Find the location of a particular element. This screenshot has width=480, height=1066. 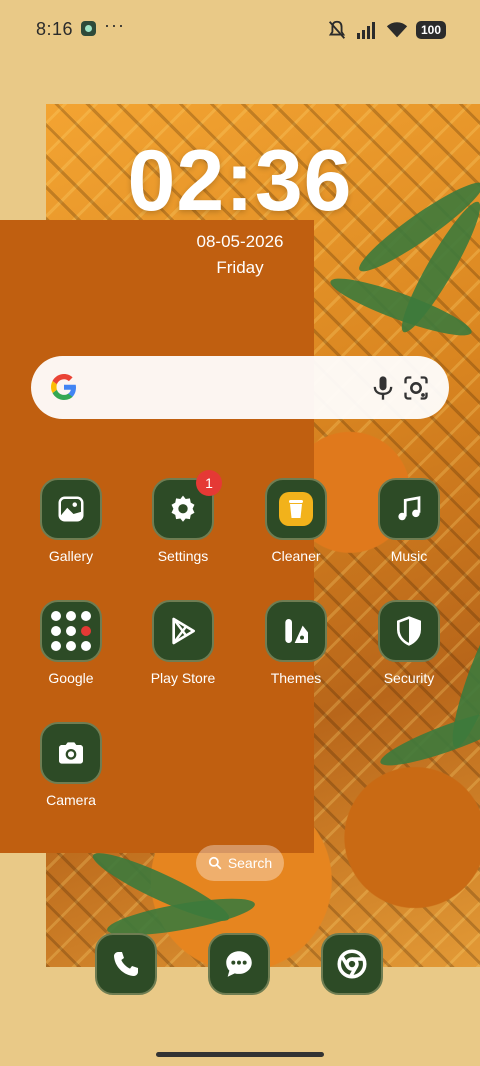

google-logo is located at coordinates (63, 387).